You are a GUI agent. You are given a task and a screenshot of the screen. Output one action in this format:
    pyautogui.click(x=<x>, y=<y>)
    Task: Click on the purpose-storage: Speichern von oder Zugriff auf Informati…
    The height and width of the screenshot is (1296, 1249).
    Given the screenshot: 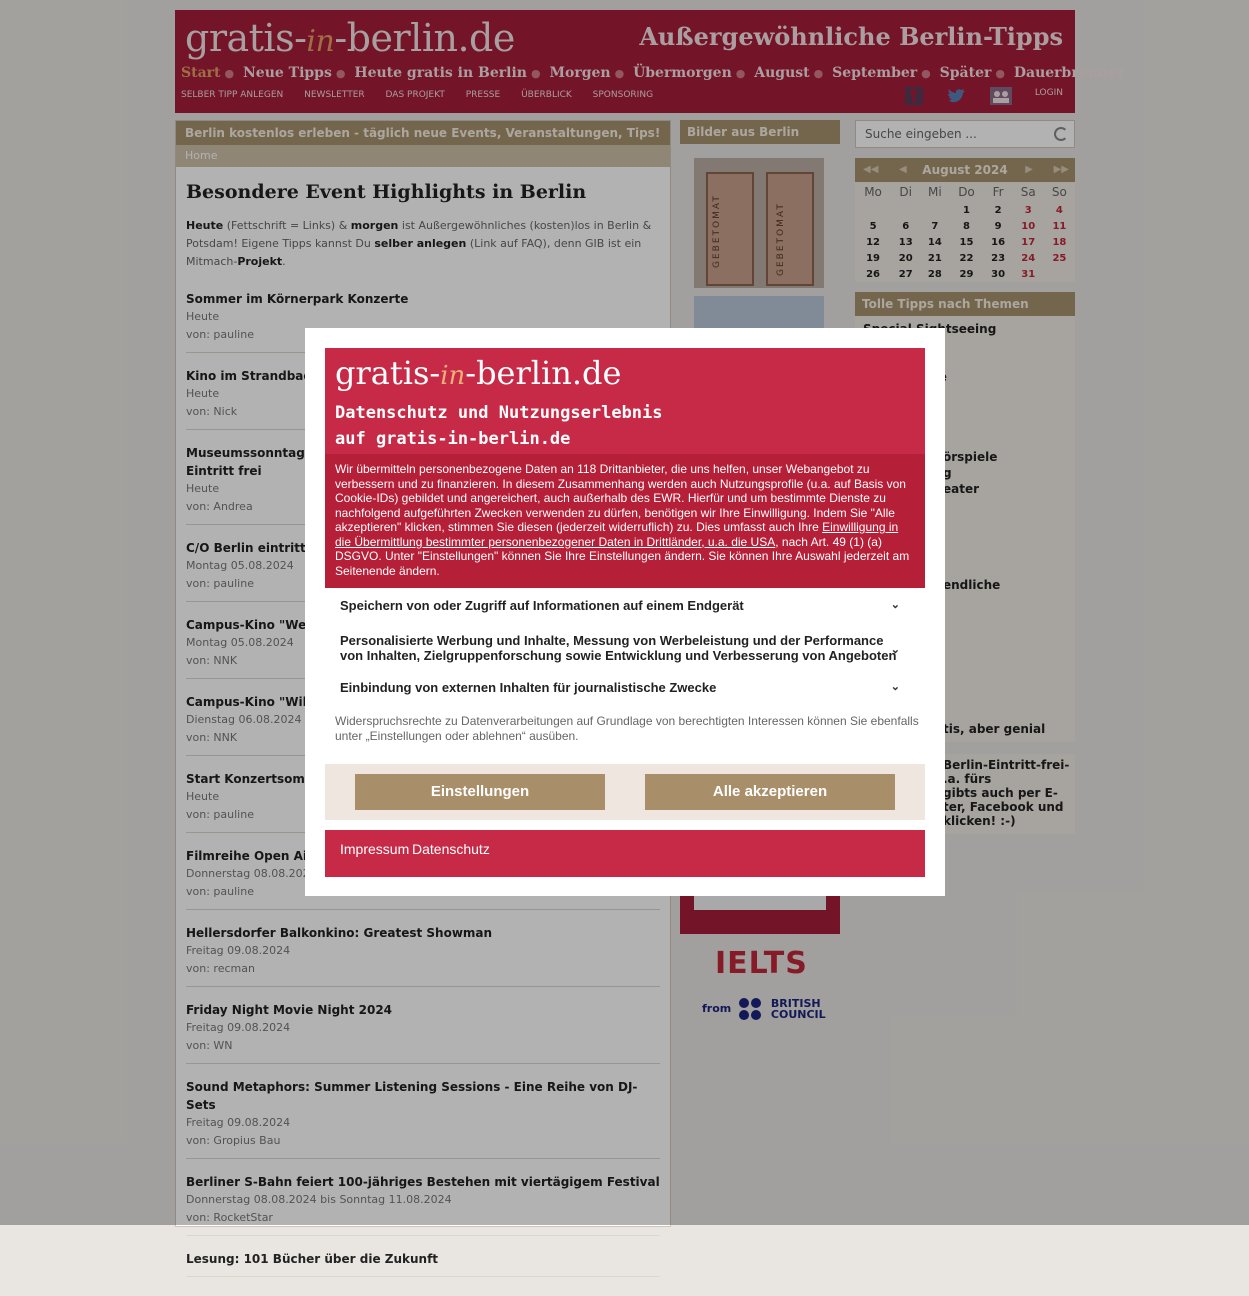 What is the action you would take?
    pyautogui.click(x=620, y=605)
    